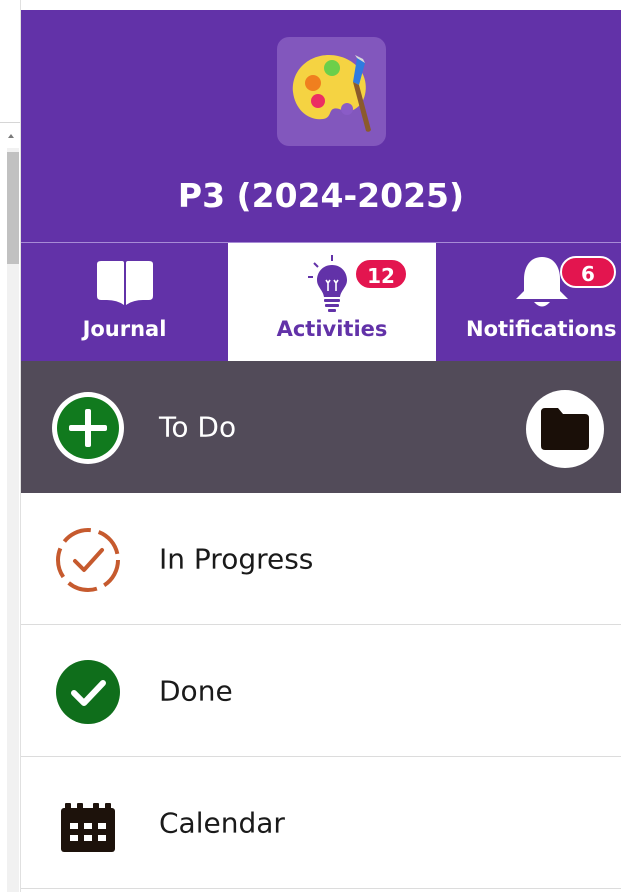 The height and width of the screenshot is (892, 621). What do you see at coordinates (321, 559) in the screenshot?
I see `menu-item-in-progress: In Progress` at bounding box center [321, 559].